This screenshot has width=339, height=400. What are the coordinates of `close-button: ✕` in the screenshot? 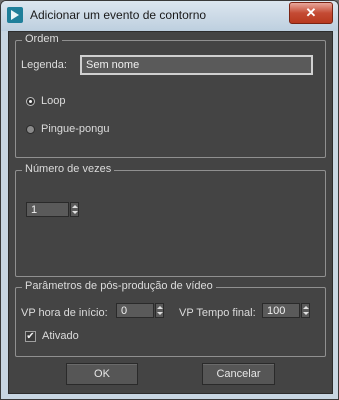 It's located at (311, 13).